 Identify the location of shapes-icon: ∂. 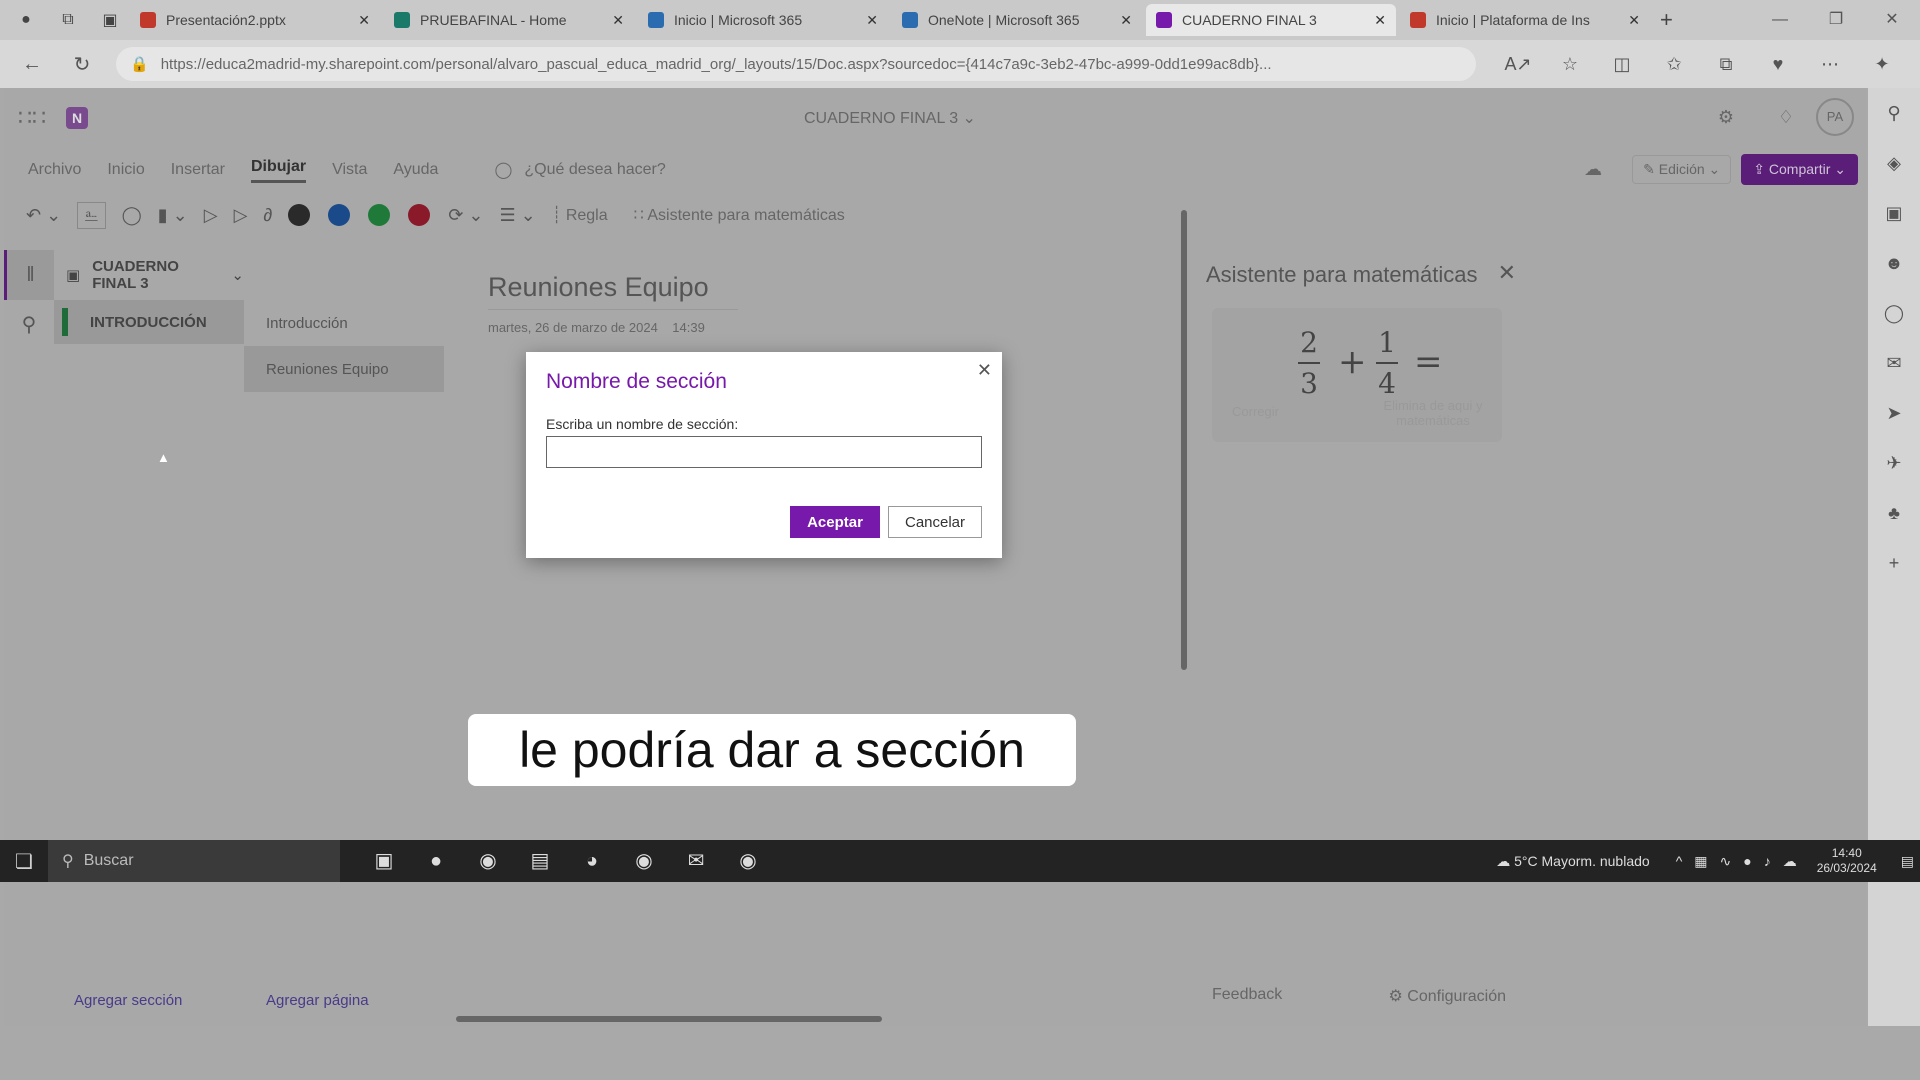
(267, 215).